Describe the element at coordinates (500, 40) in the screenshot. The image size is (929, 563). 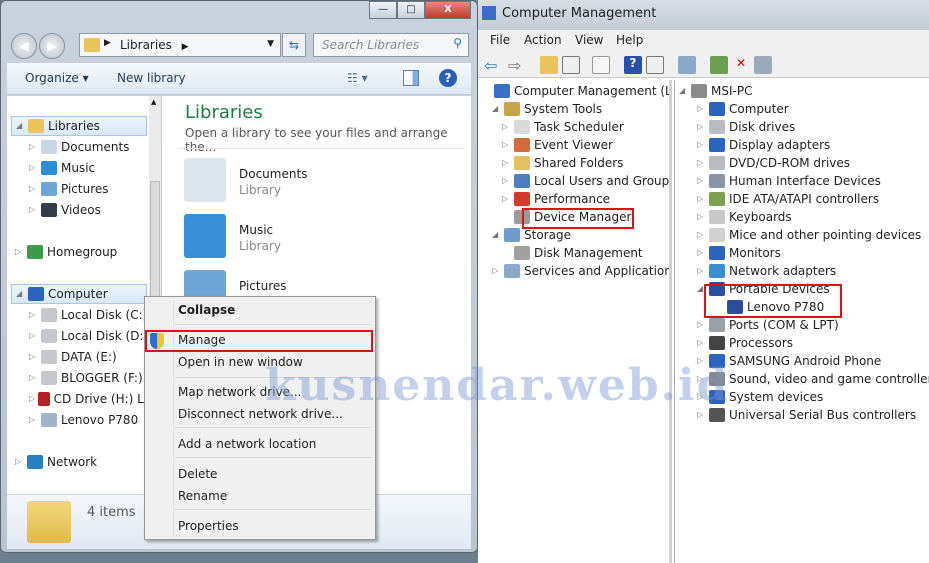
I see `menu-file: File` at that location.